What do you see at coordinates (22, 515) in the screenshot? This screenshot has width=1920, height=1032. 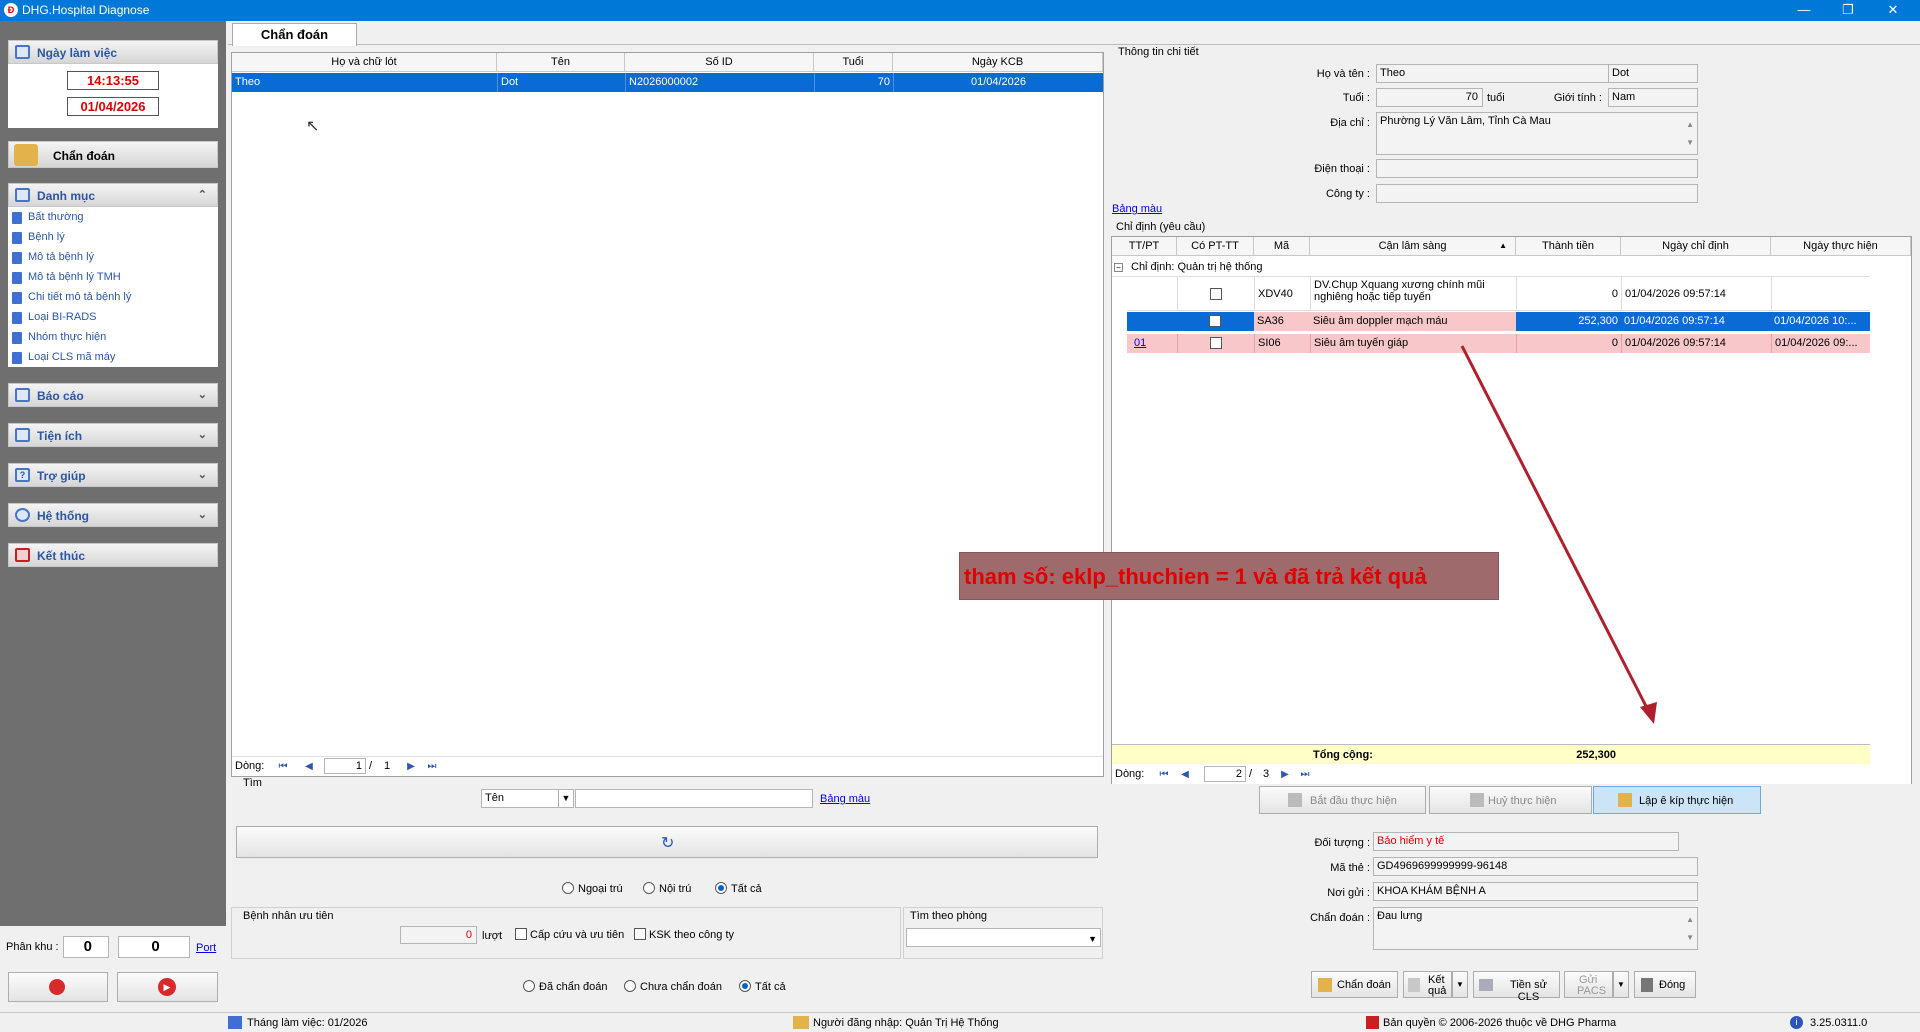 I see `gear-icon` at bounding box center [22, 515].